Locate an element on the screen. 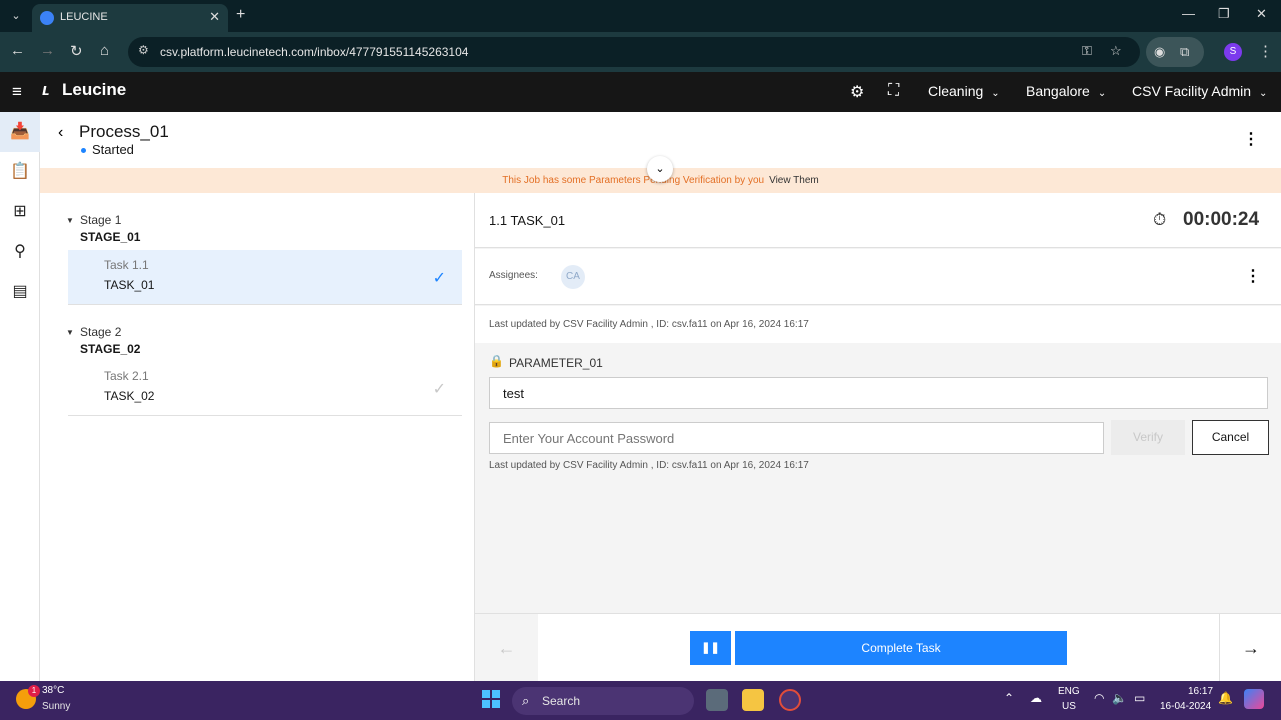  assignees-label: Assignees: is located at coordinates (513, 275).